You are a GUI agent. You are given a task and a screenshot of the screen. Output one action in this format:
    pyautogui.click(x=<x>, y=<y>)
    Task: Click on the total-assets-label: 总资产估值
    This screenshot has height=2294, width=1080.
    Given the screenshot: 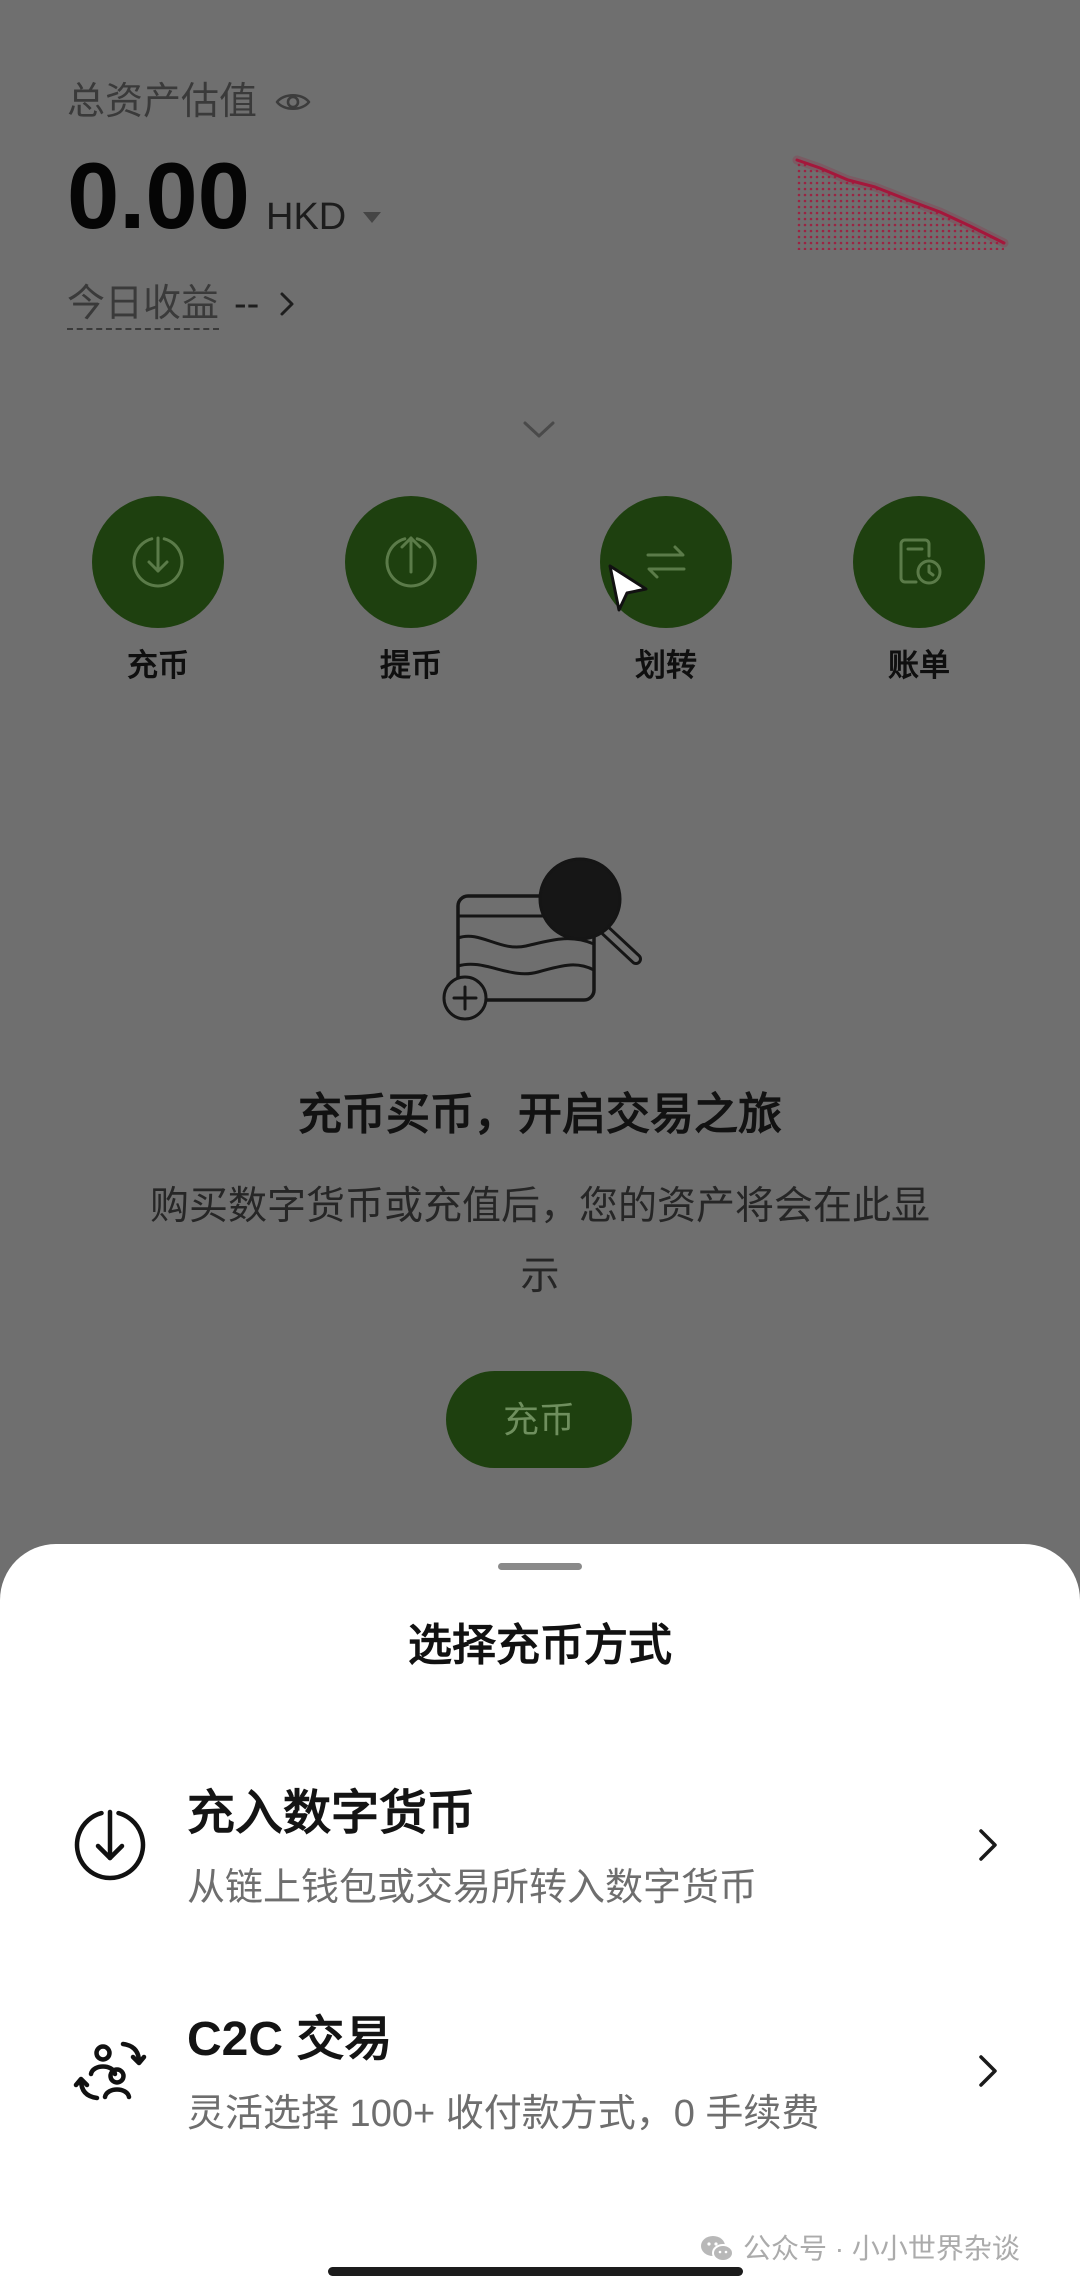 What is the action you would take?
    pyautogui.click(x=162, y=102)
    